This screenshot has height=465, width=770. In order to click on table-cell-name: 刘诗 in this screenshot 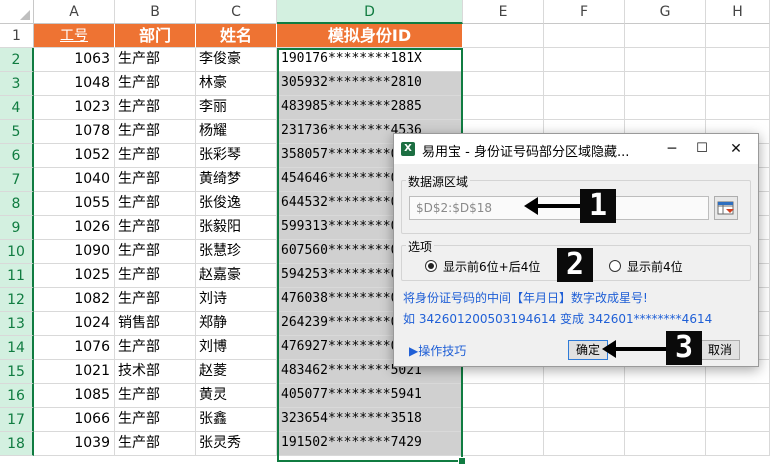, I will do `click(236, 300)`.